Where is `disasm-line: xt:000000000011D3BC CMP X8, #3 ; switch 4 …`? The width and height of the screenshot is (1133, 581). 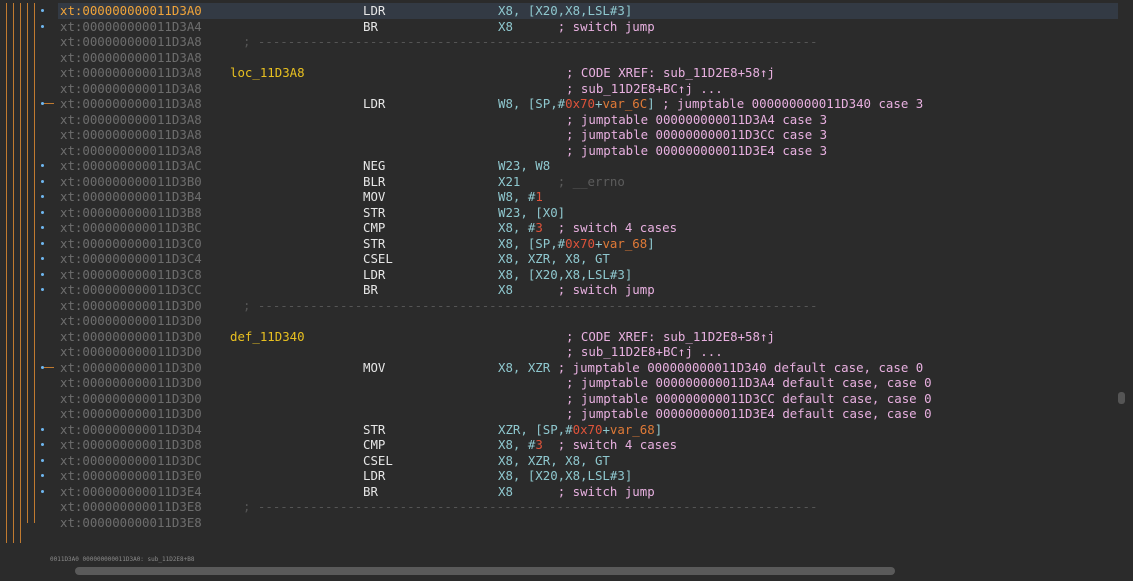 disasm-line: xt:000000000011D3BC CMP X8, #3 ; switch 4 … is located at coordinates (588, 228).